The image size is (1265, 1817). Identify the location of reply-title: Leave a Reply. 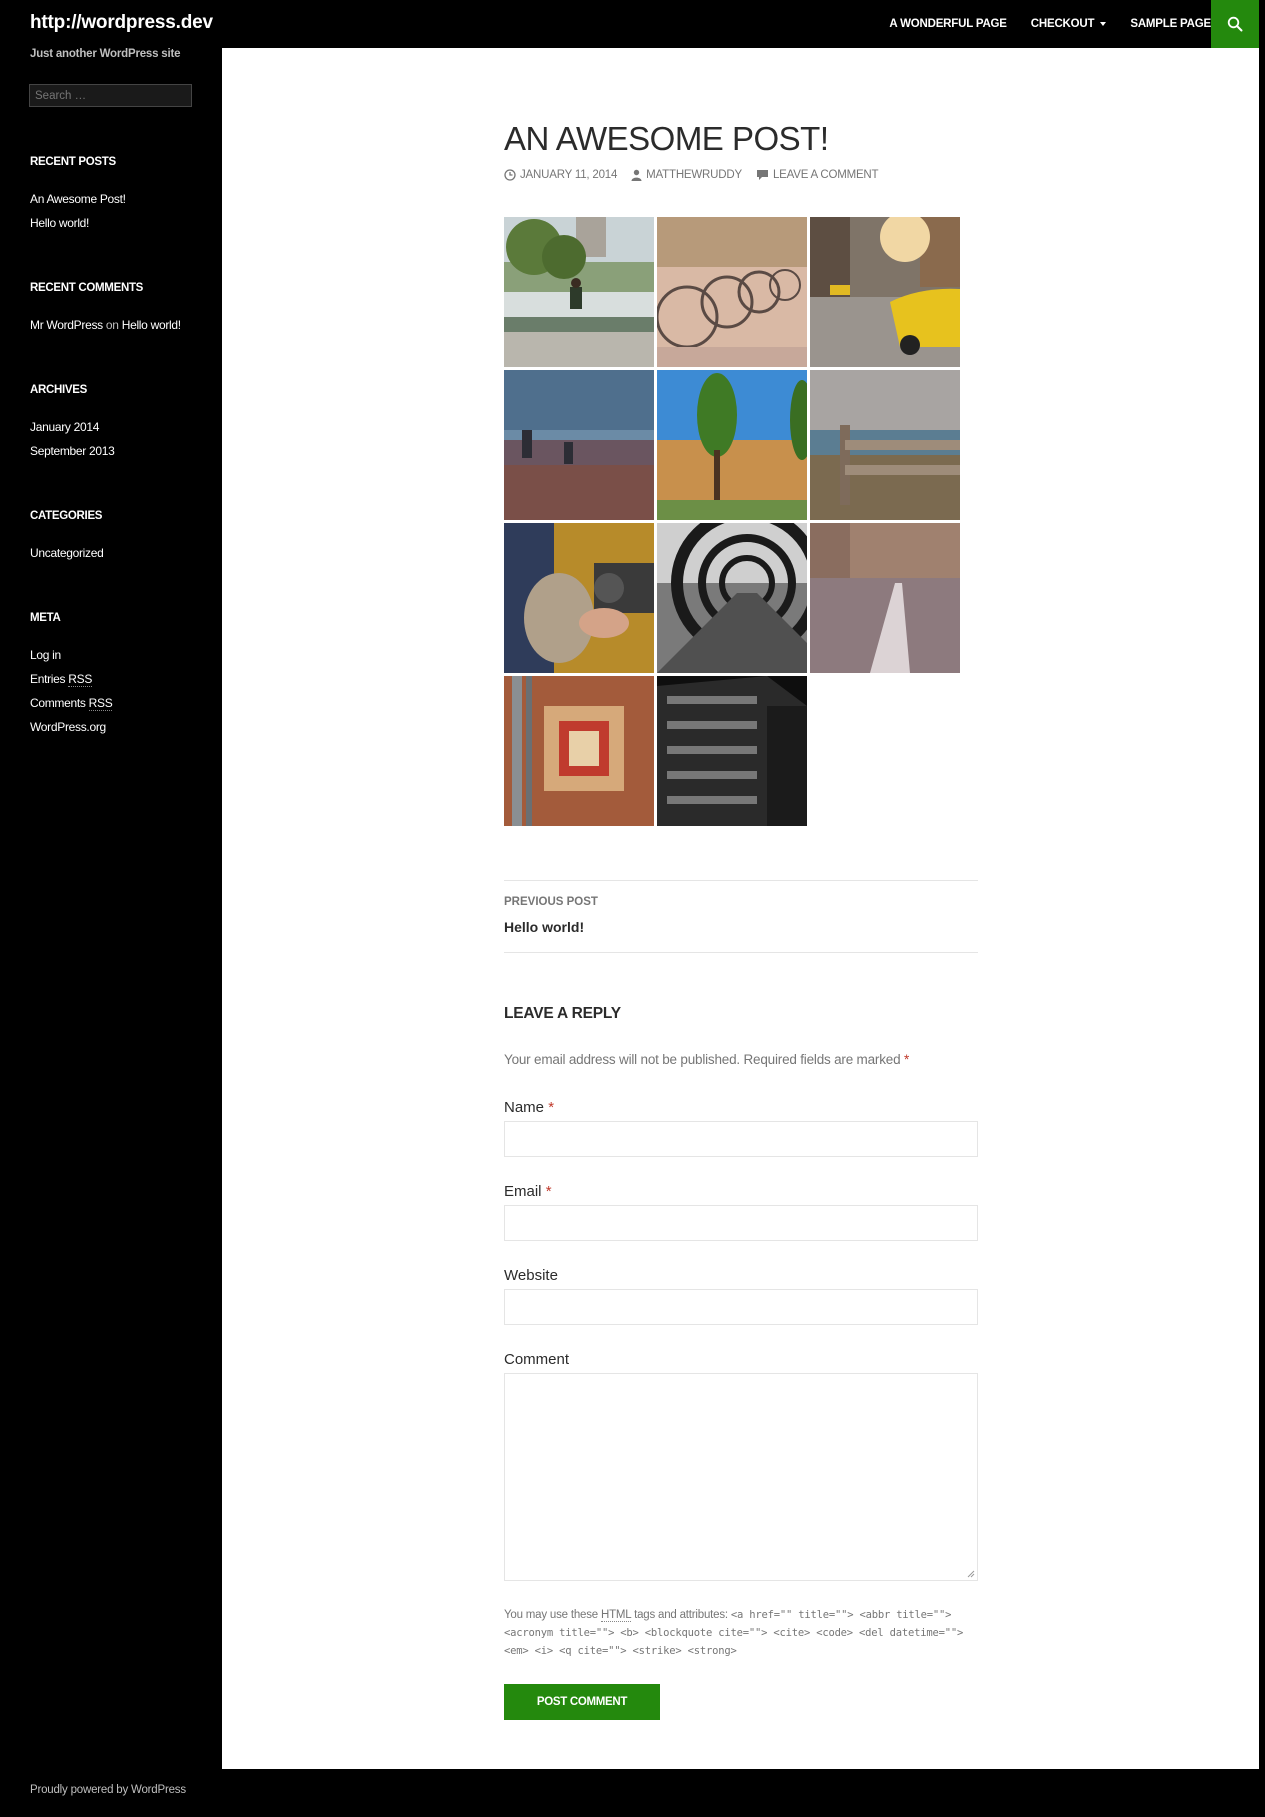
(562, 1013).